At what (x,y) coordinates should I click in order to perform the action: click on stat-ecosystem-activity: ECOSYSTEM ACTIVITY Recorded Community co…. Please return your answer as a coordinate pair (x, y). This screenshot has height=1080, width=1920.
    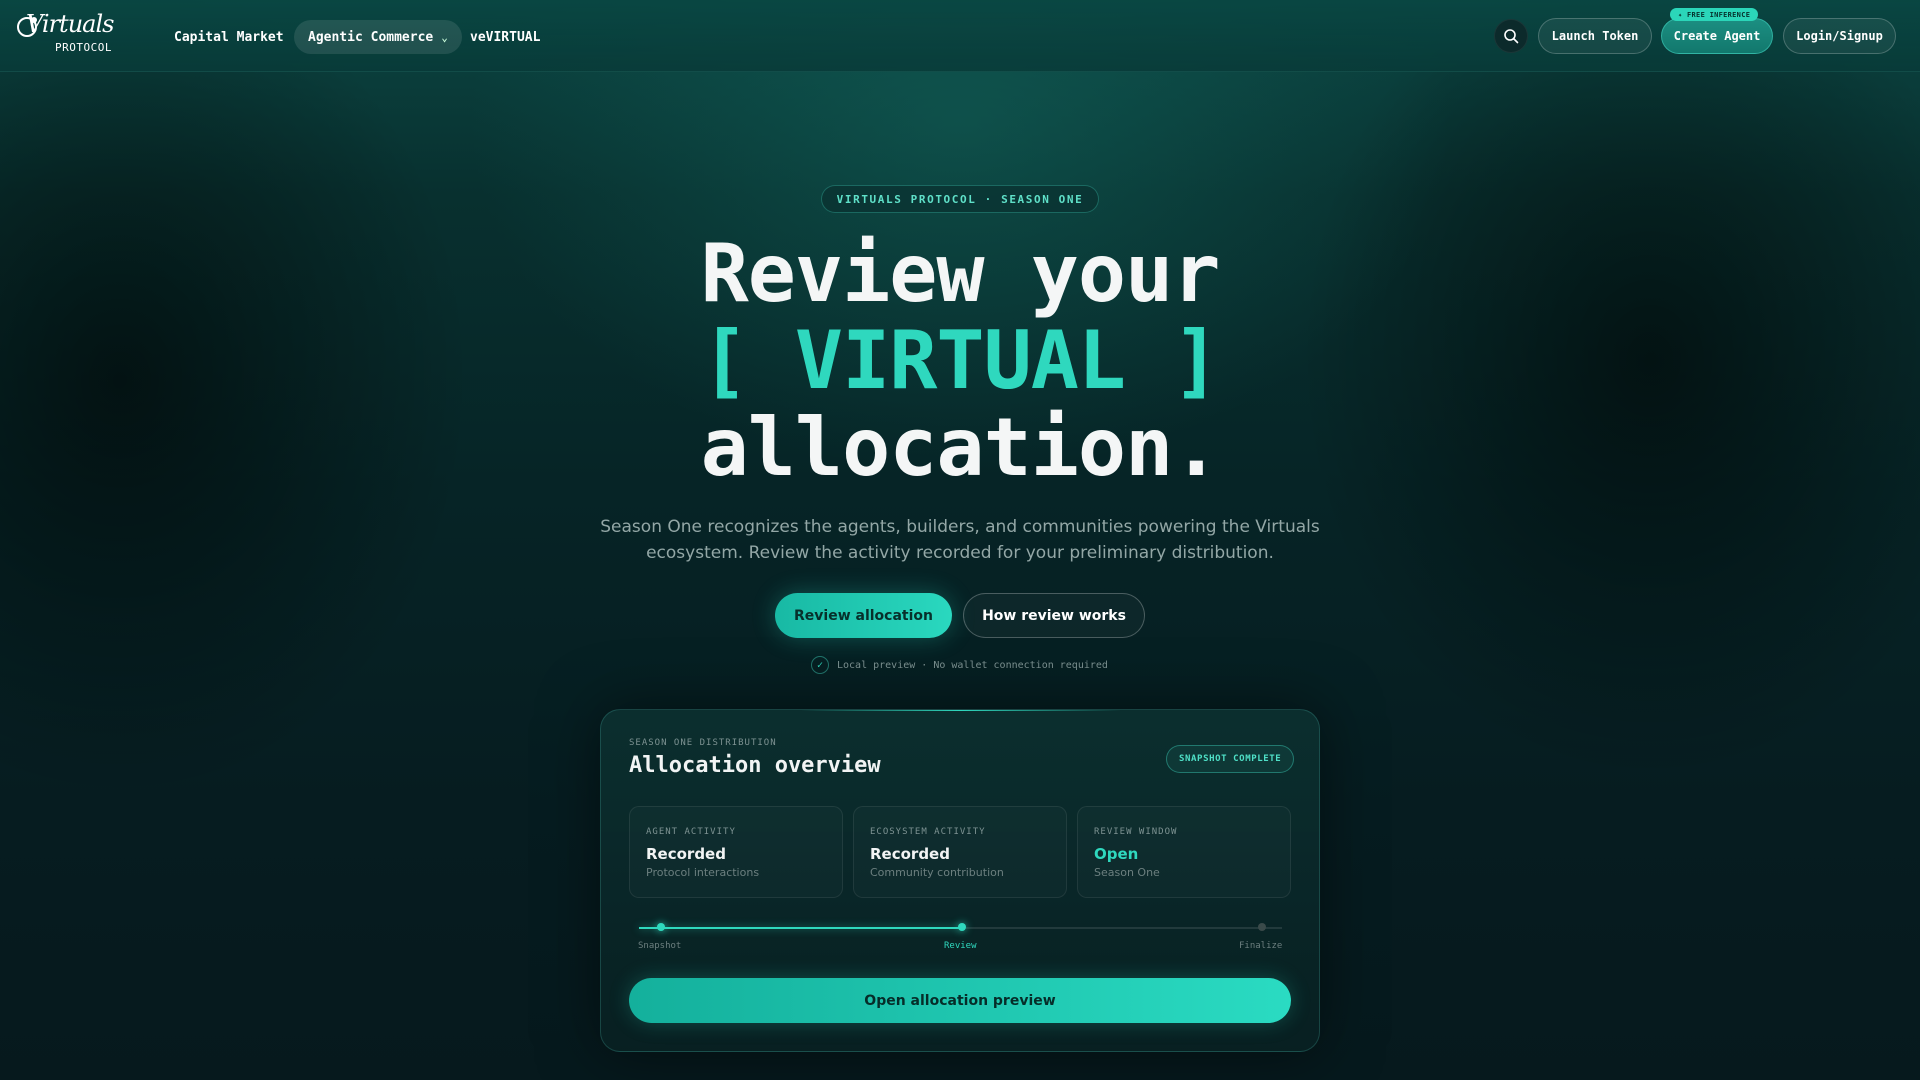
    Looking at the image, I should click on (960, 852).